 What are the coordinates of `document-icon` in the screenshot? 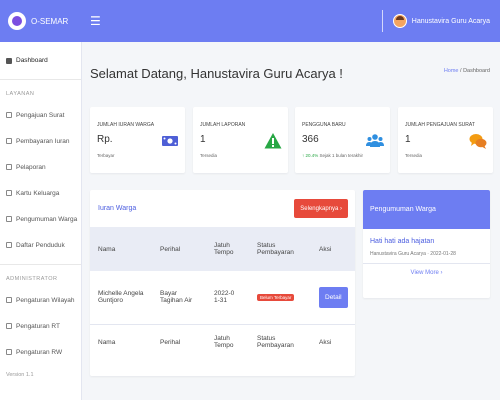 It's located at (9, 115).